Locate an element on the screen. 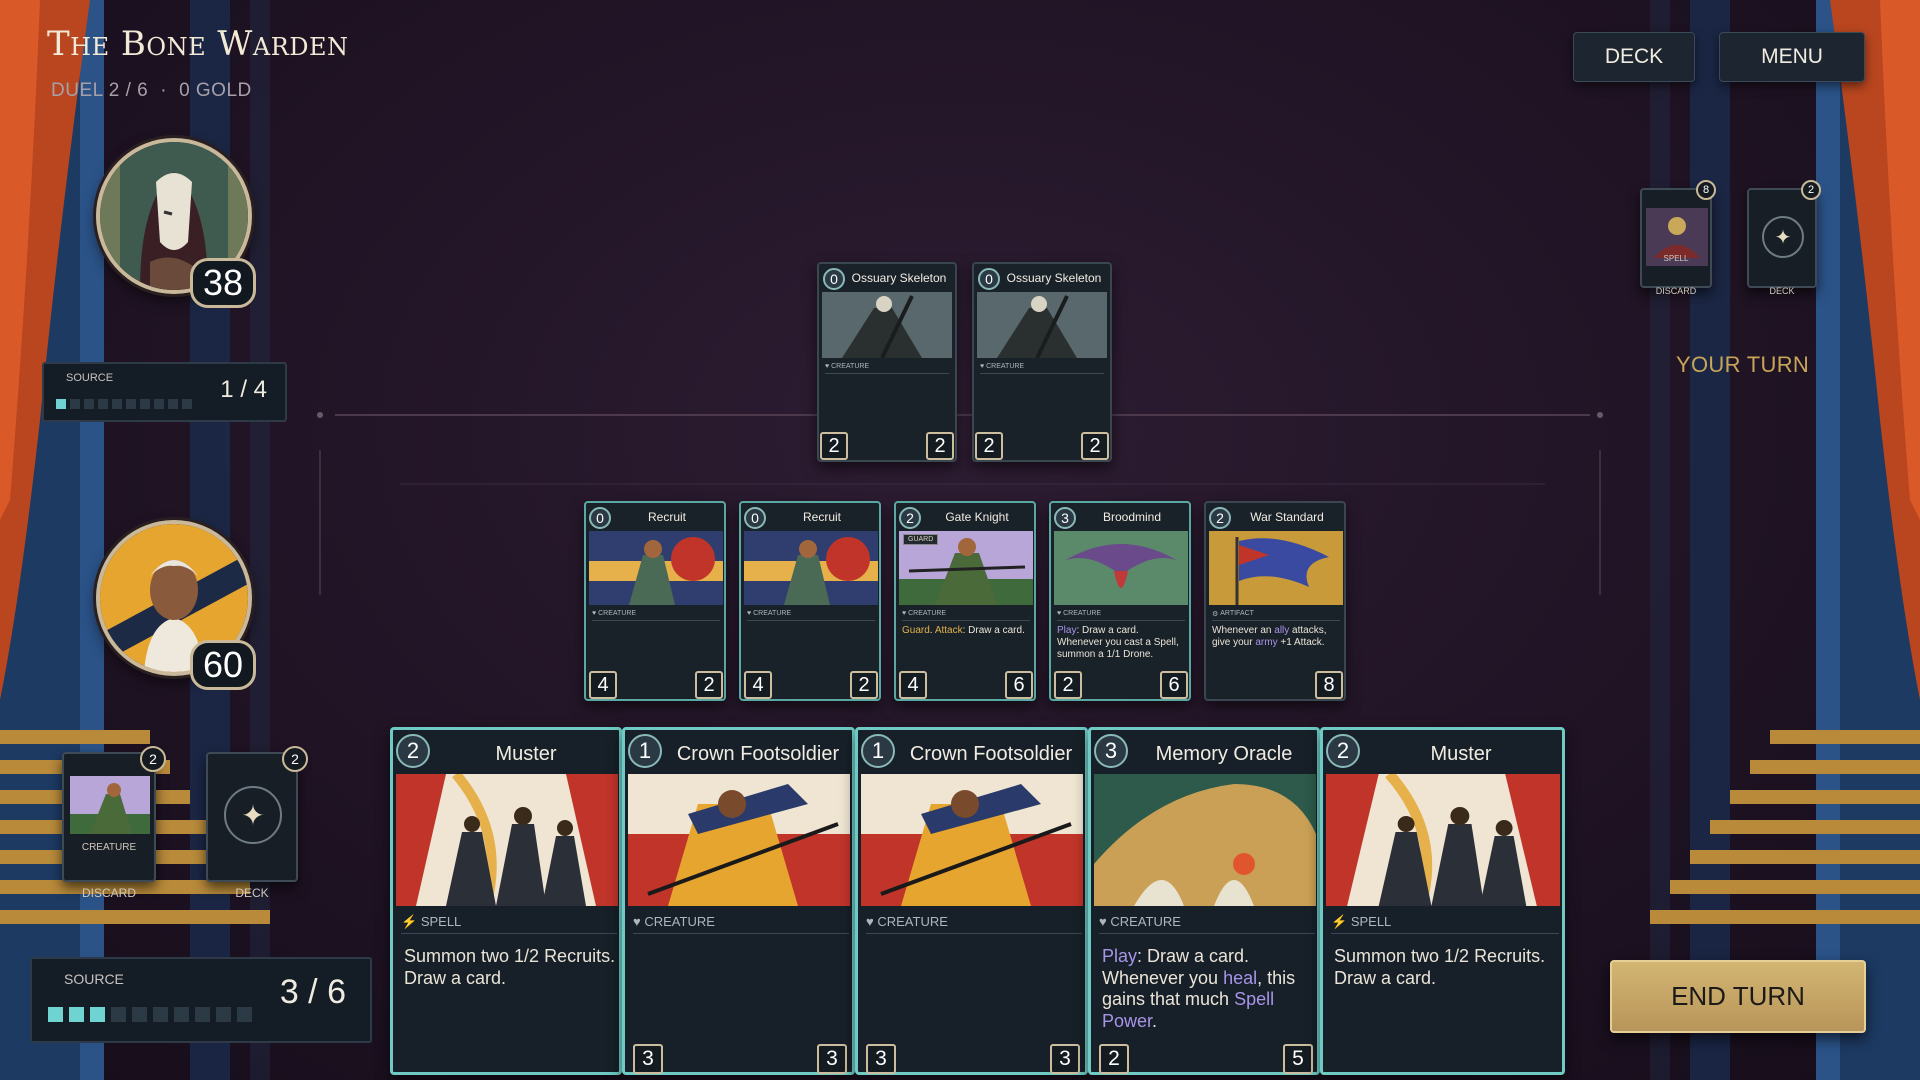 The width and height of the screenshot is (1920, 1080). oracle-art is located at coordinates (1205, 840).